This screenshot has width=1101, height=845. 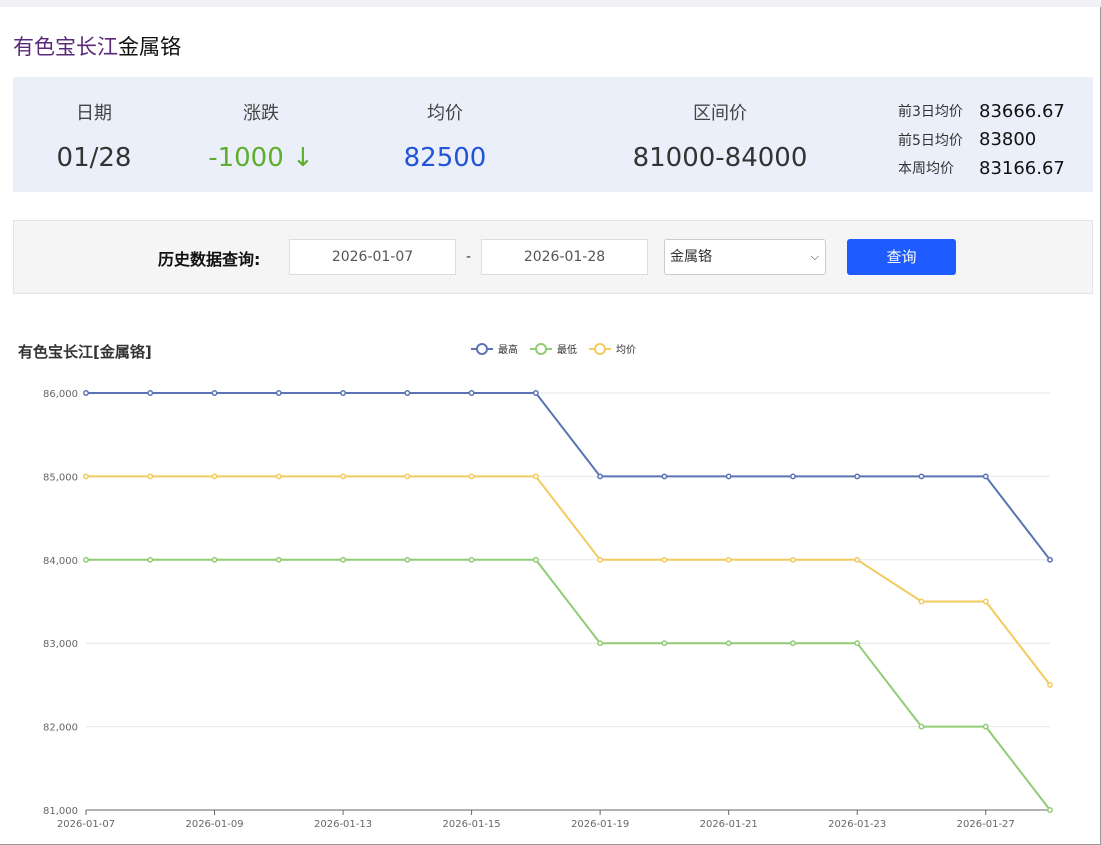 I want to click on x-tick-label: 2026-01-07, so click(x=86, y=824).